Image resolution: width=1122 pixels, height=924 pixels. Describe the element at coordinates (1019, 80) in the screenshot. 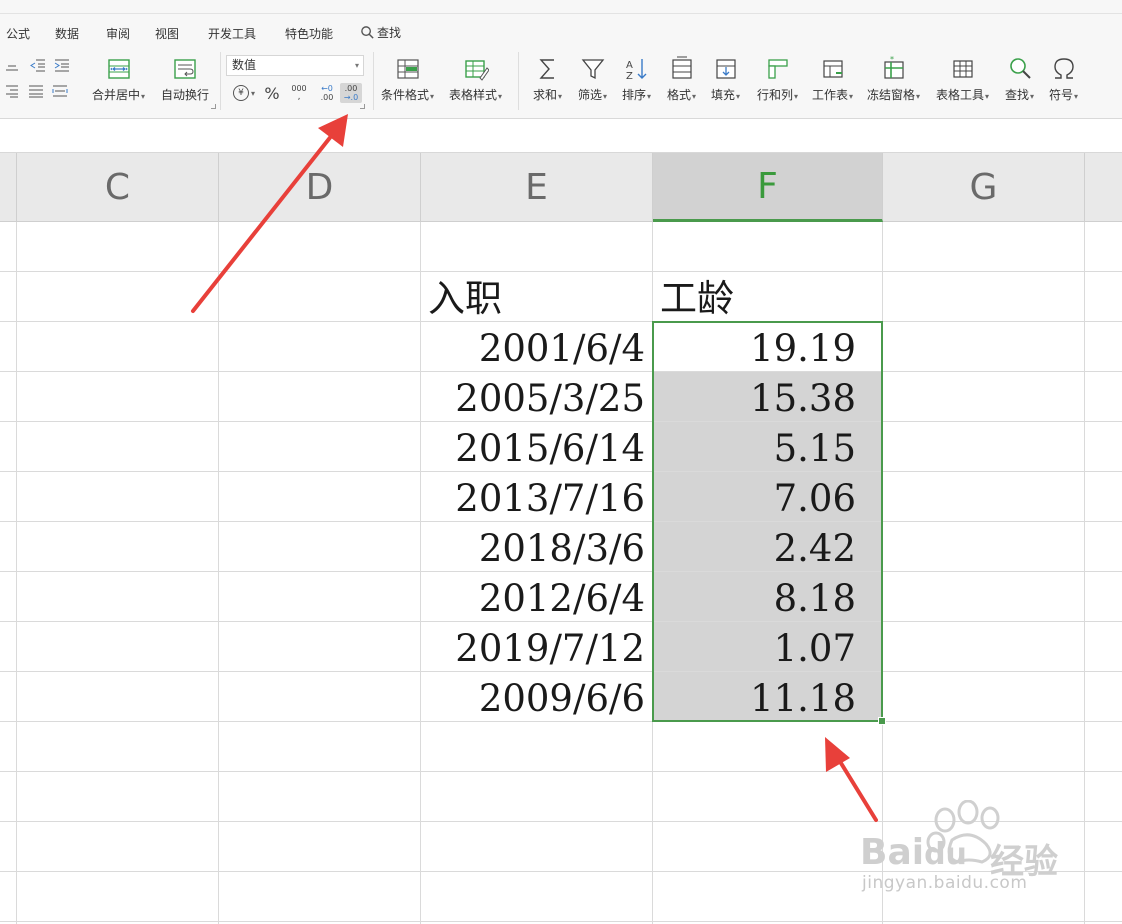

I see `find-button: 查找▾` at that location.